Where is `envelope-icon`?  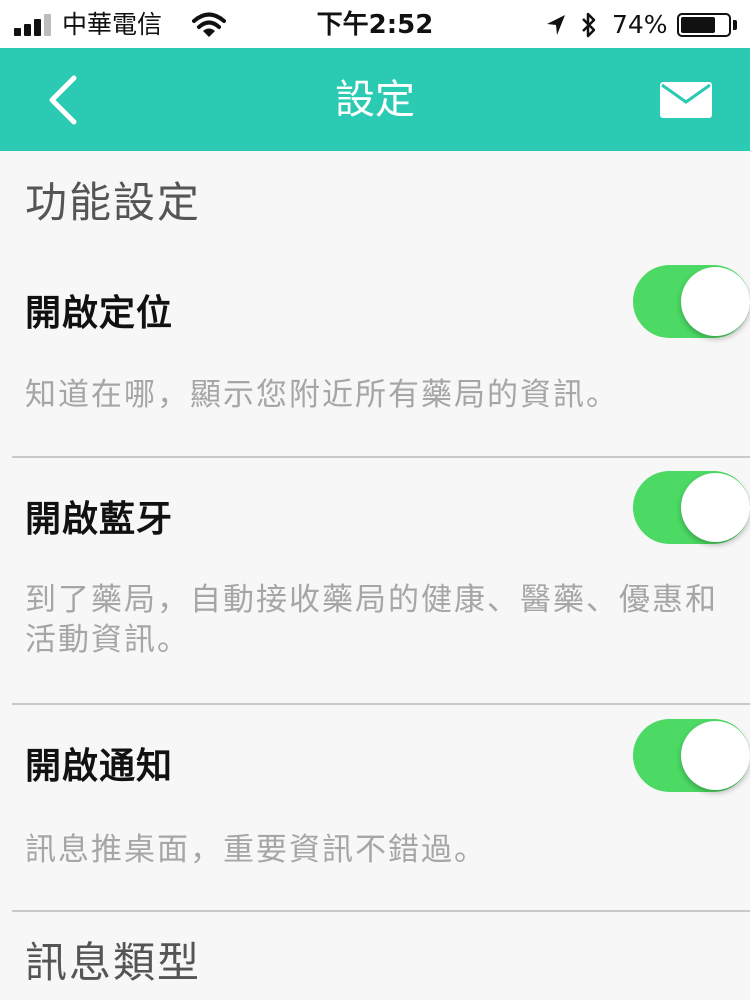
envelope-icon is located at coordinates (686, 100).